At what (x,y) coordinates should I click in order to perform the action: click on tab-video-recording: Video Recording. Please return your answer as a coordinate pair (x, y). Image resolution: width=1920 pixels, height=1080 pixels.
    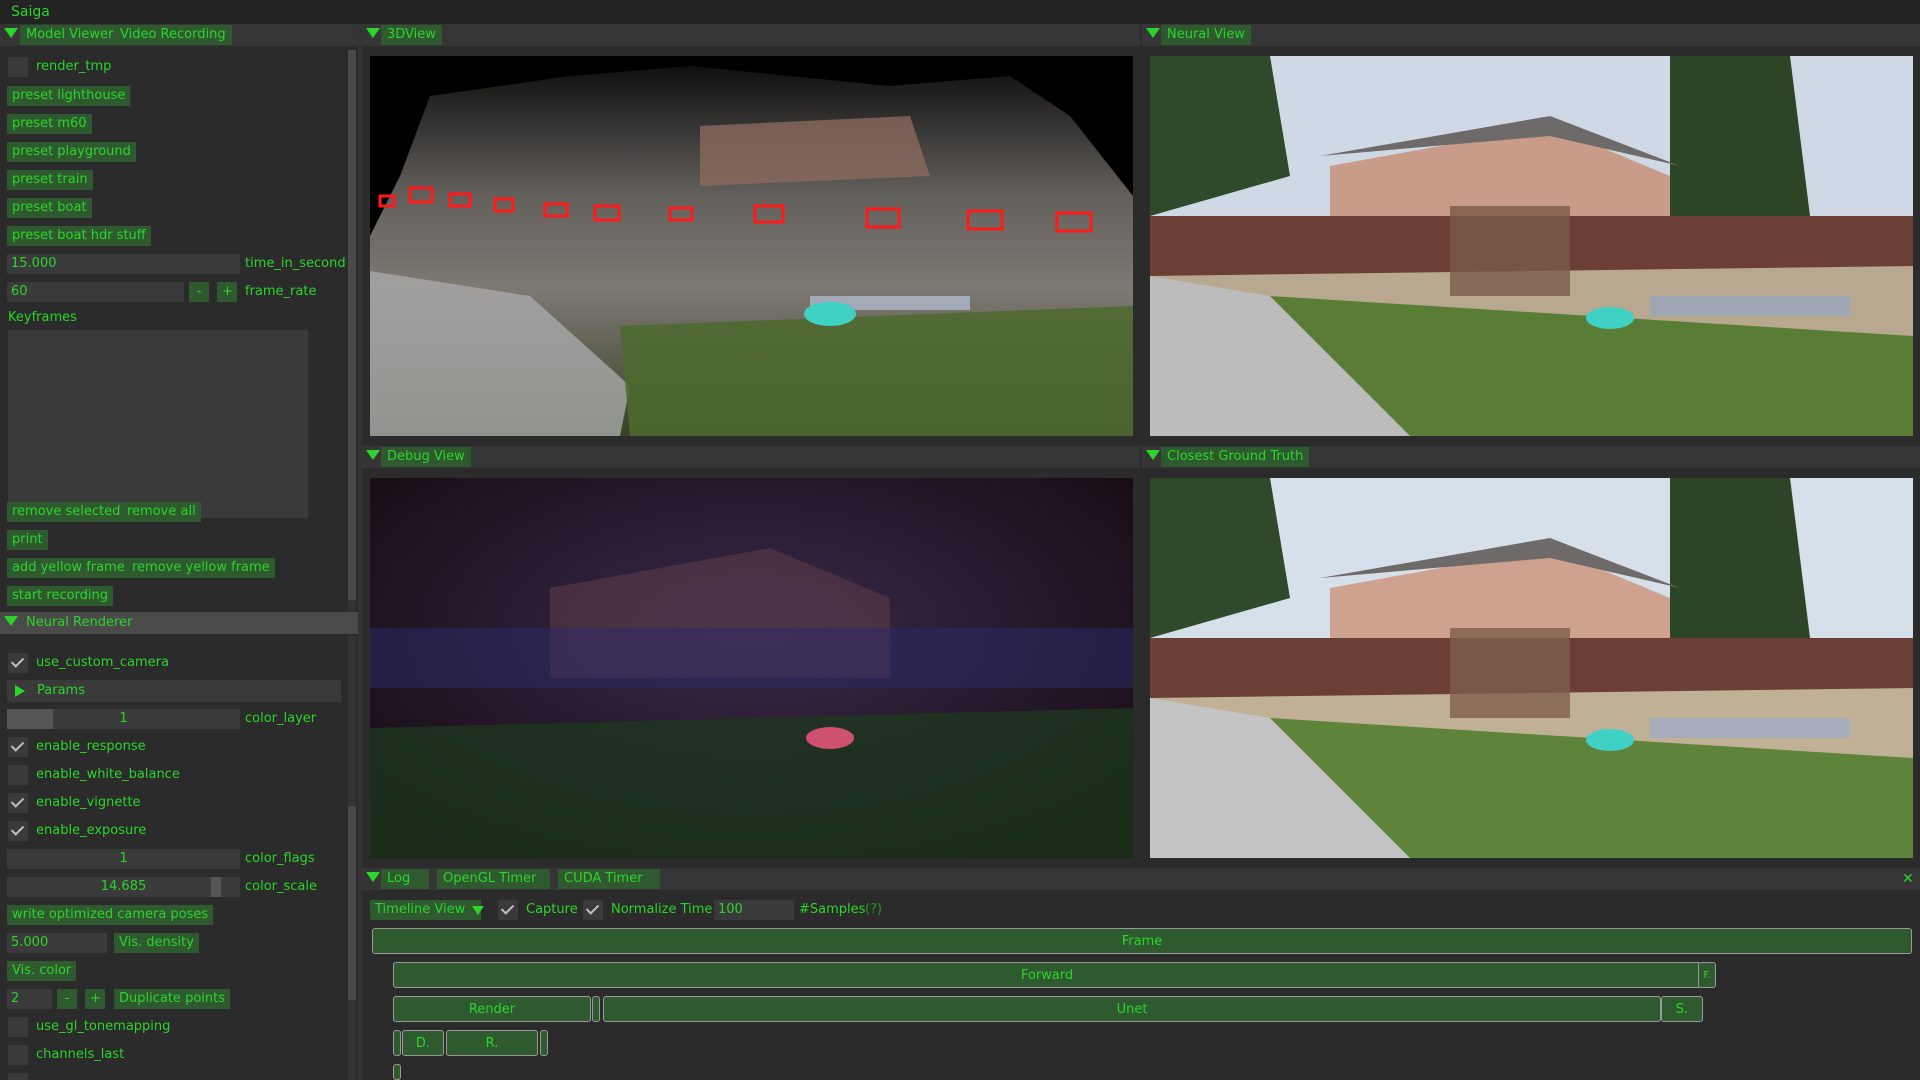
    Looking at the image, I should click on (173, 35).